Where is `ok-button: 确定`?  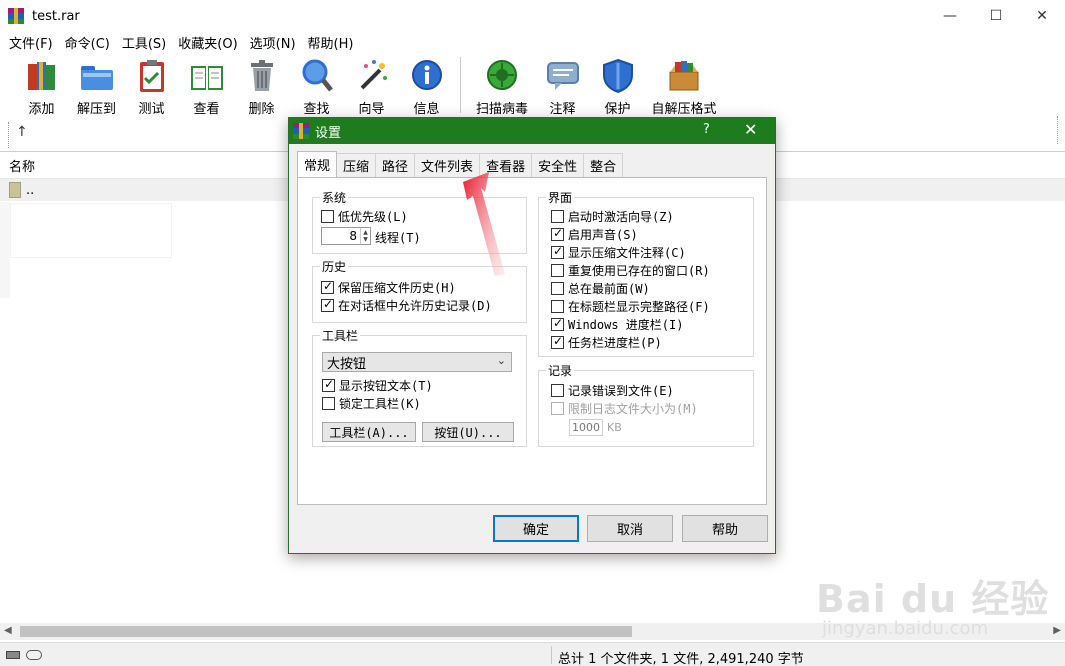 ok-button: 确定 is located at coordinates (536, 528).